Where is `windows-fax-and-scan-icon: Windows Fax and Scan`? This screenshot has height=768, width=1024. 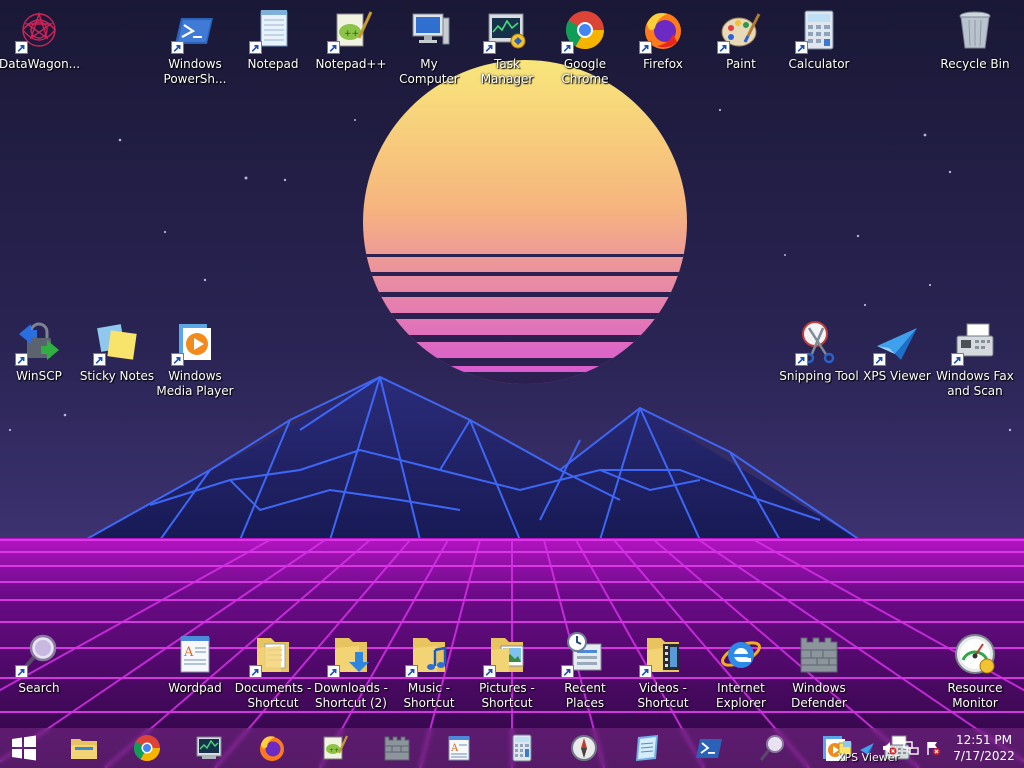
windows-fax-and-scan-icon: Windows Fax and Scan is located at coordinates (975, 358).